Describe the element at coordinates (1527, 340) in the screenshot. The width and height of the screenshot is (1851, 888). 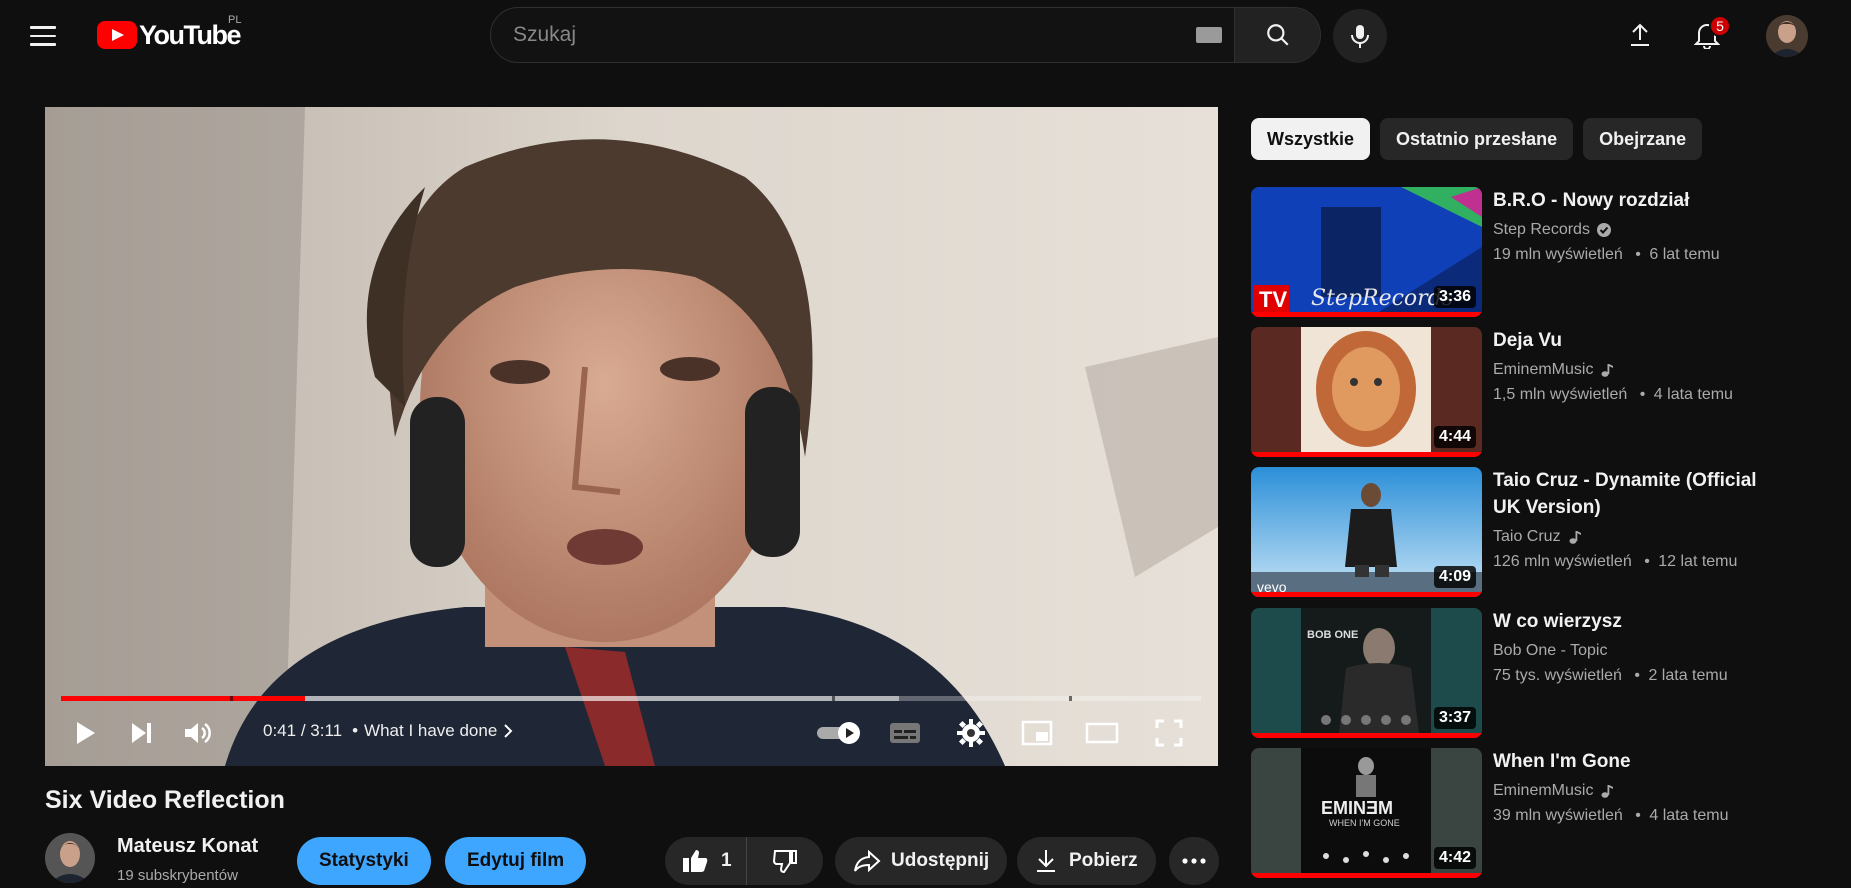
I see `recommendation-title: Deja Vu` at that location.